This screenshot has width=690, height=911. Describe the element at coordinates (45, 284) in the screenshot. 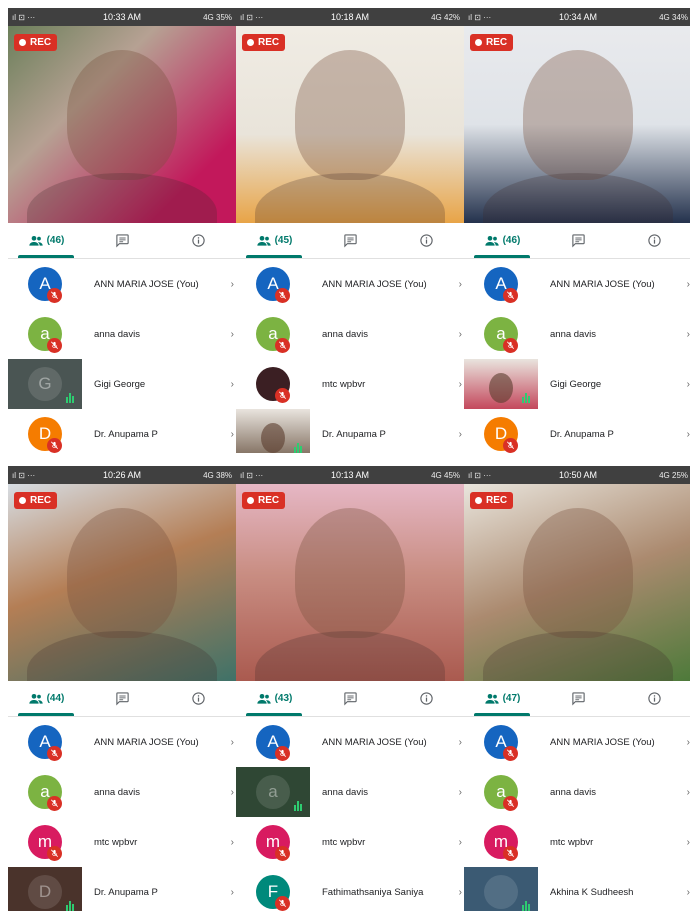

I see `avatar-container: A` at that location.